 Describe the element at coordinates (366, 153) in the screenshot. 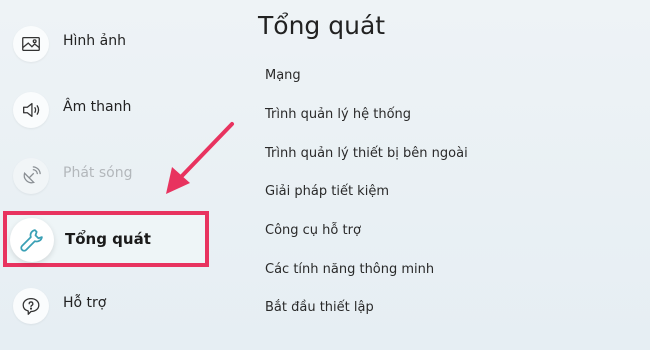

I see `option-external-device-manager: Trình quản lý thiết bị bên ngoài` at that location.